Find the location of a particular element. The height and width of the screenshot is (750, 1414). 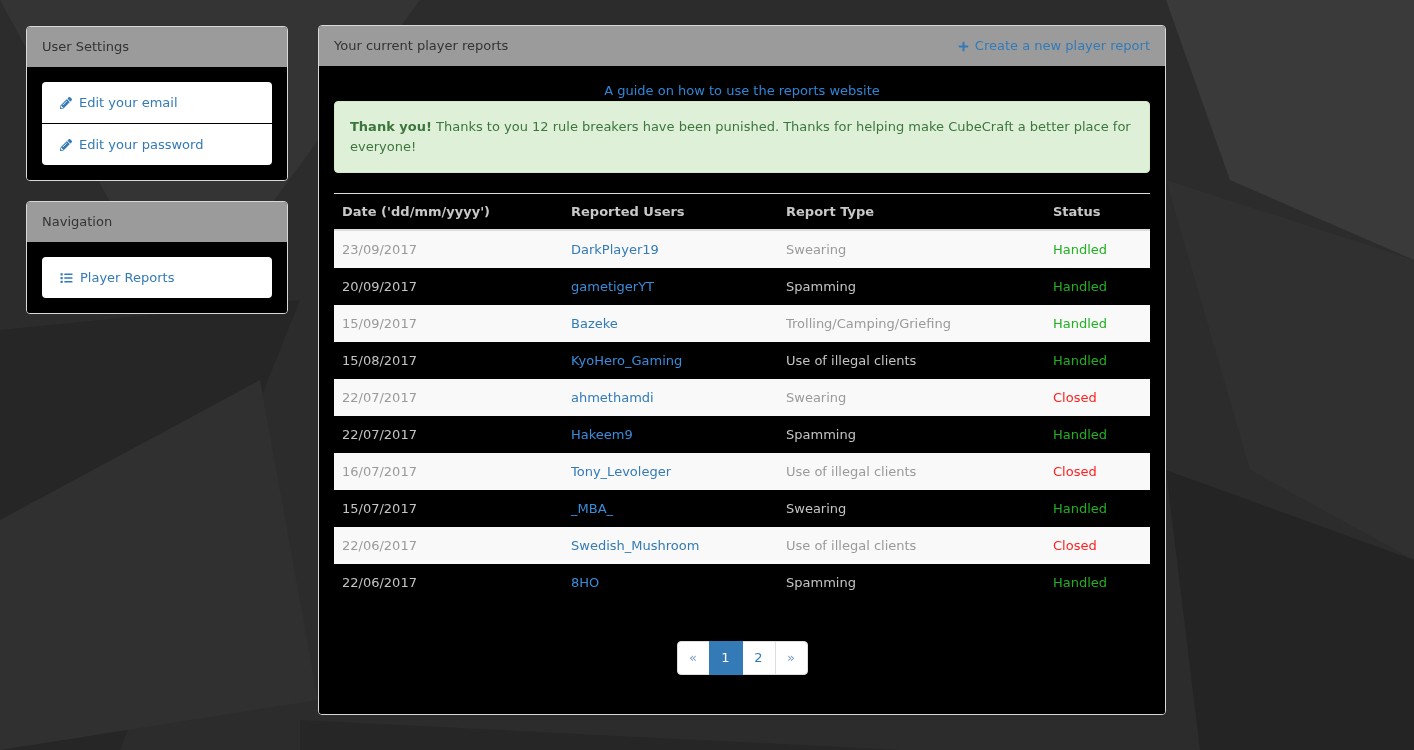

table-cell-text: 15/09/2017 is located at coordinates (379, 323).